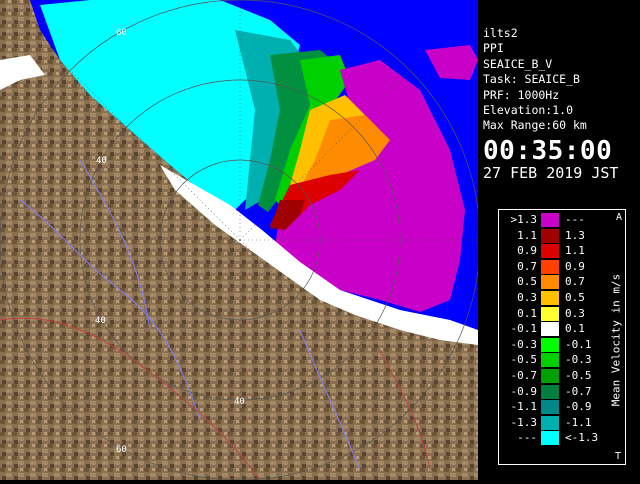 The image size is (640, 484). I want to click on legend-row: -1.1 -0.9, so click(553, 407).